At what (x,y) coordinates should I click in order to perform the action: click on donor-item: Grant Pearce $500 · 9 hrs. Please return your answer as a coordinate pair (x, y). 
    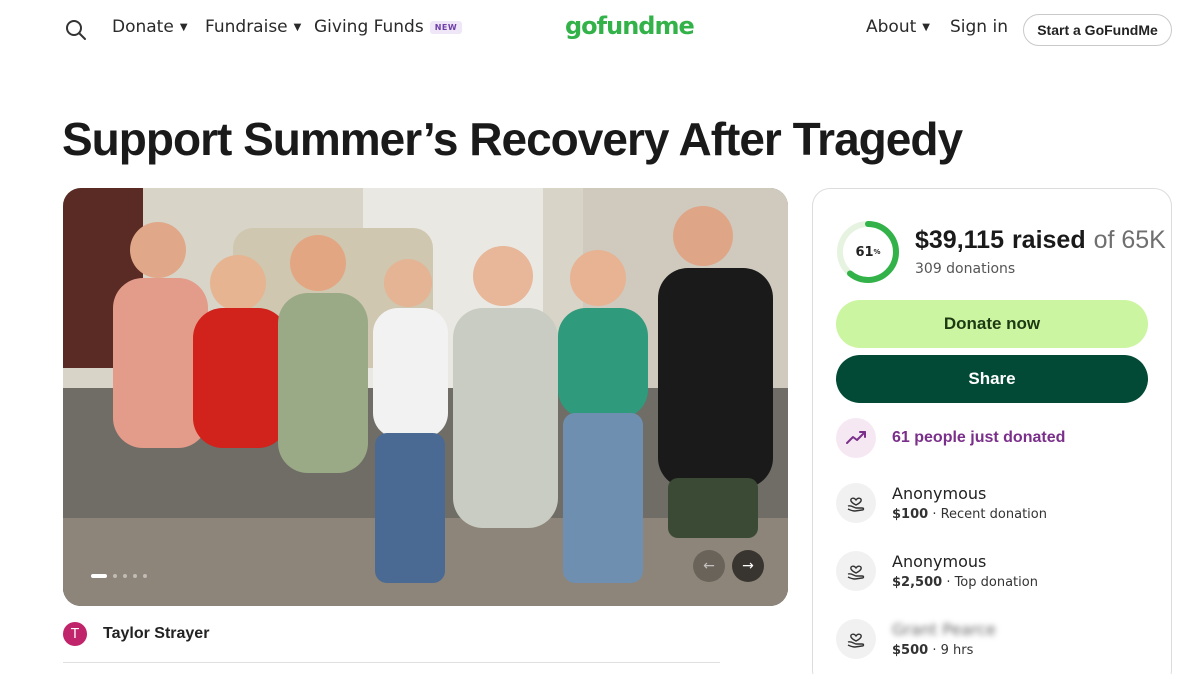
    Looking at the image, I should click on (916, 639).